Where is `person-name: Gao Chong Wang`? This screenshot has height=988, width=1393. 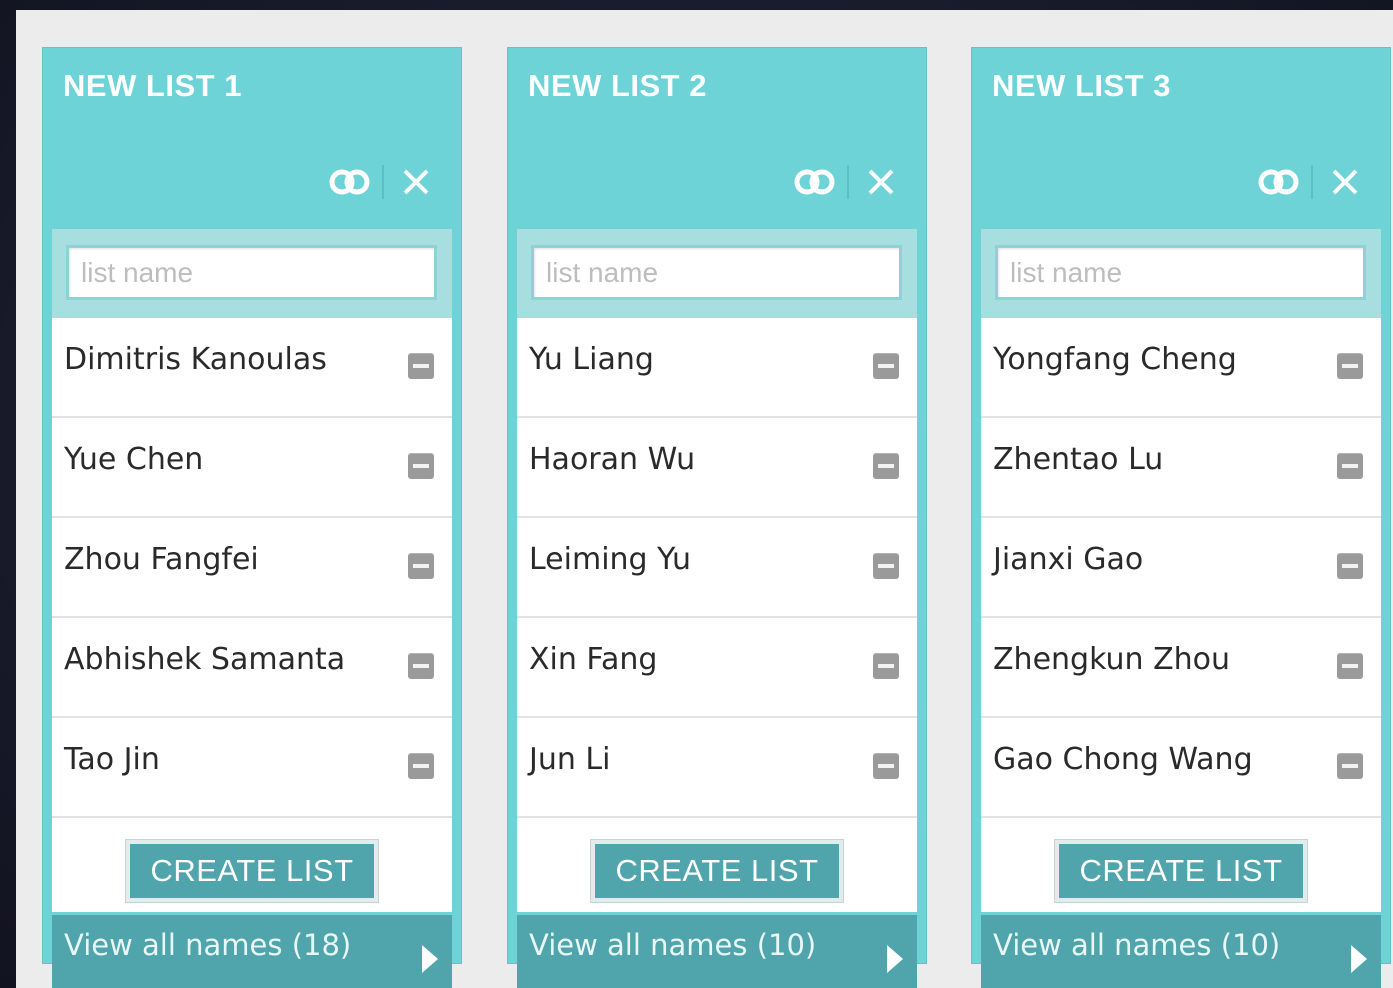 person-name: Gao Chong Wang is located at coordinates (1123, 759).